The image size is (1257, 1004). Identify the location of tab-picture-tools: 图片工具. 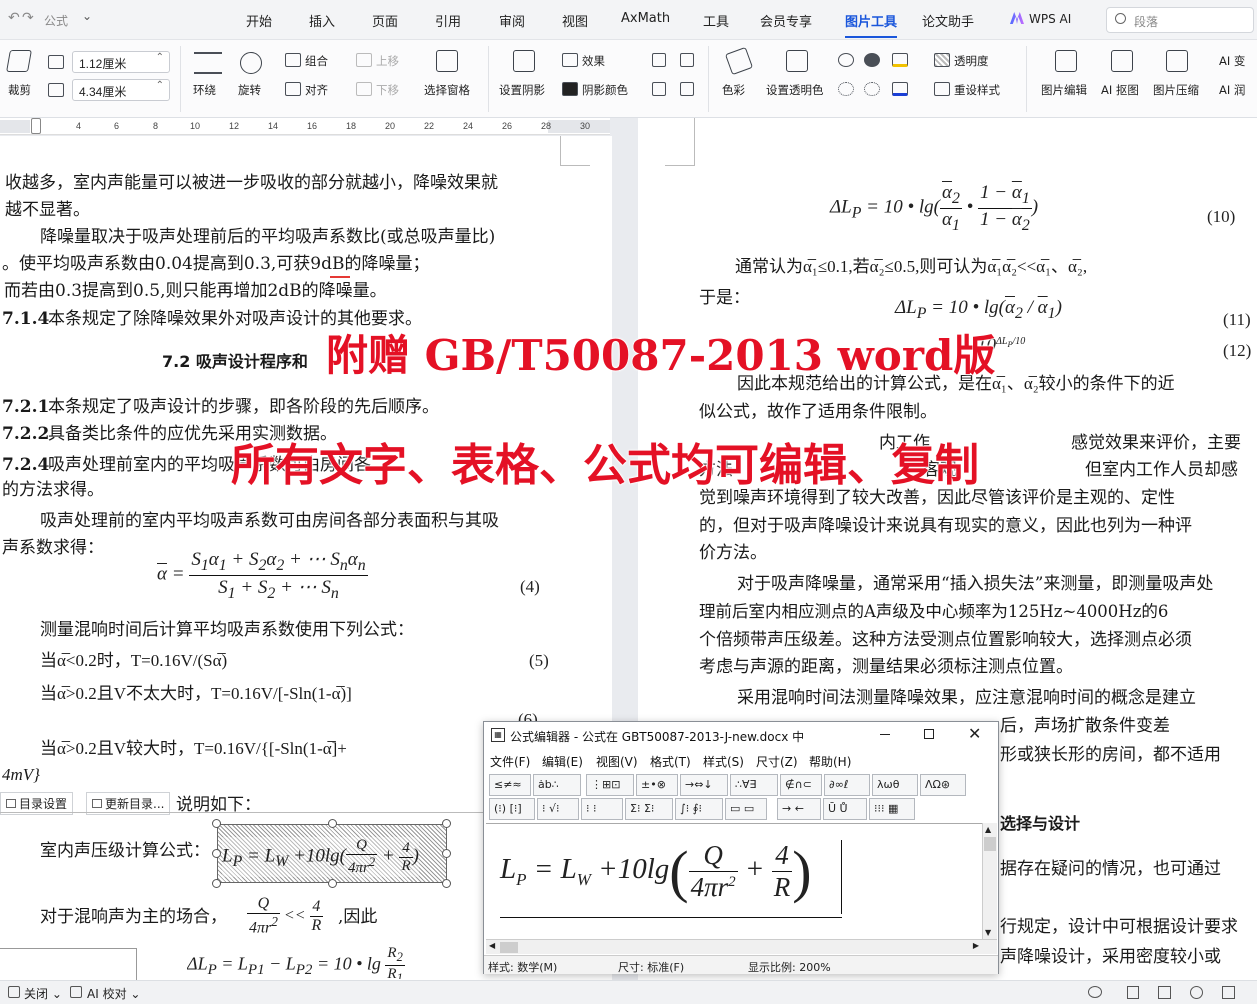
(871, 24).